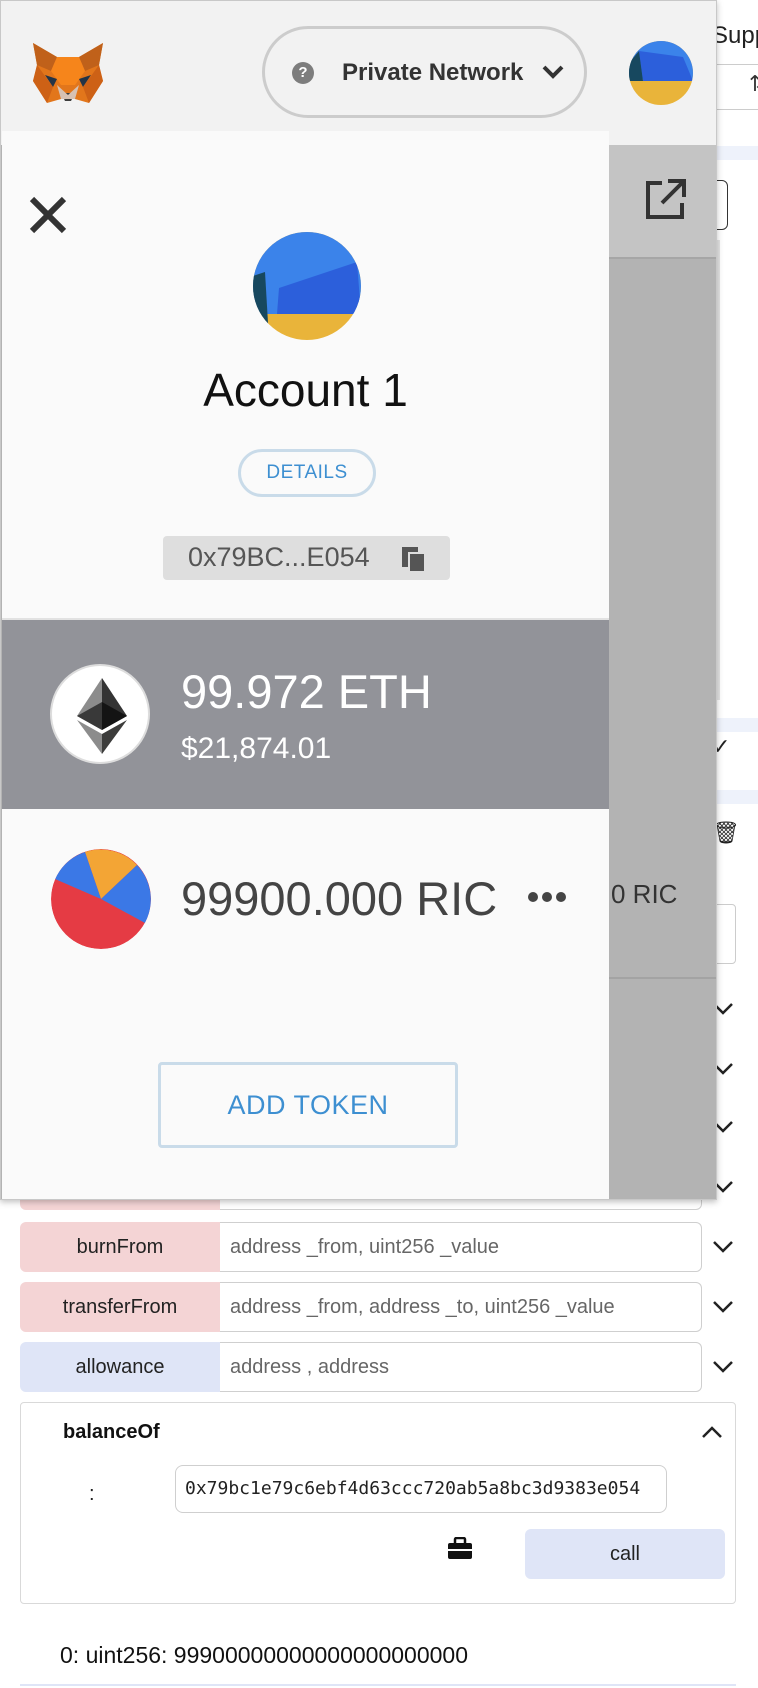 The width and height of the screenshot is (758, 1688). Describe the element at coordinates (461, 1247) in the screenshot. I see `burnFrom-input: address _from, uint256 _value` at that location.